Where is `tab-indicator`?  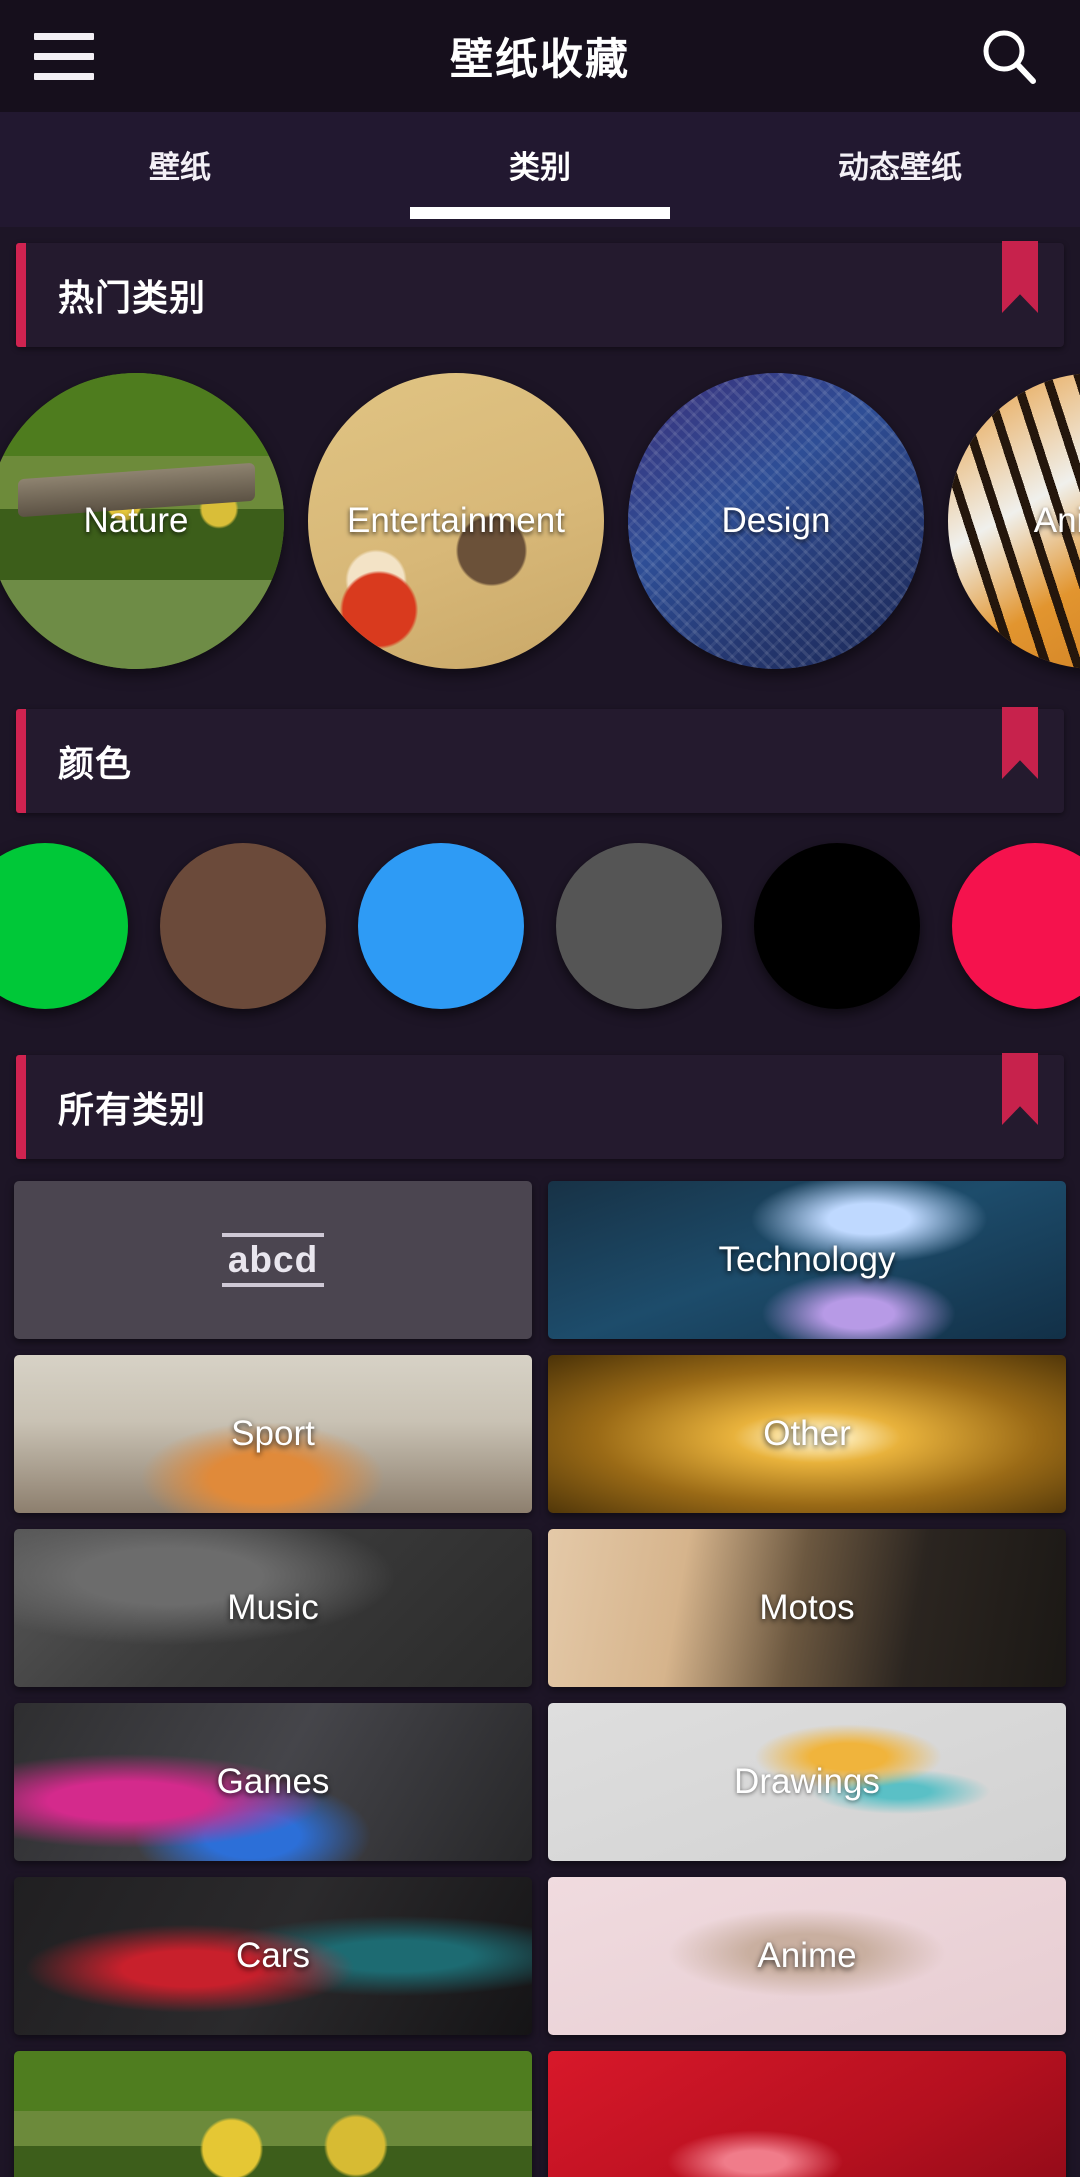
tab-indicator is located at coordinates (540, 213).